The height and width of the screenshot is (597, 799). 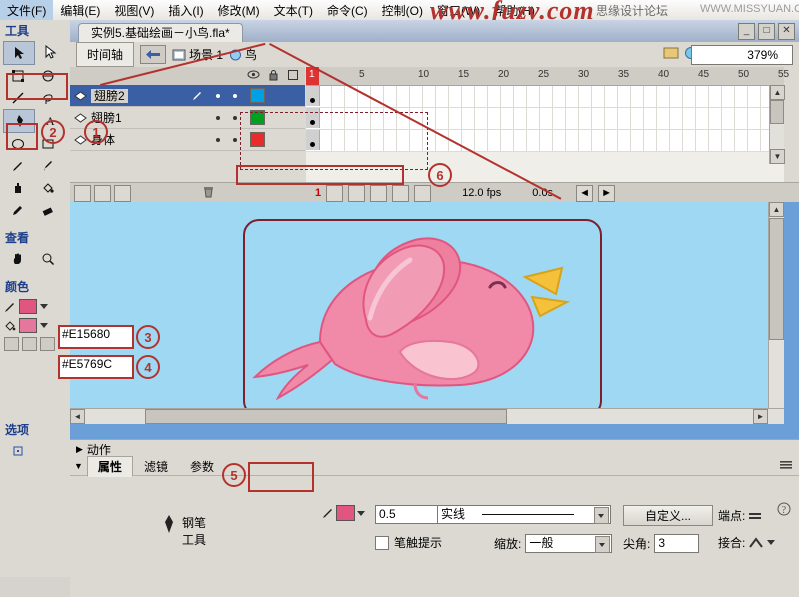 What do you see at coordinates (253, 74) in the screenshot?
I see `eye-icon` at bounding box center [253, 74].